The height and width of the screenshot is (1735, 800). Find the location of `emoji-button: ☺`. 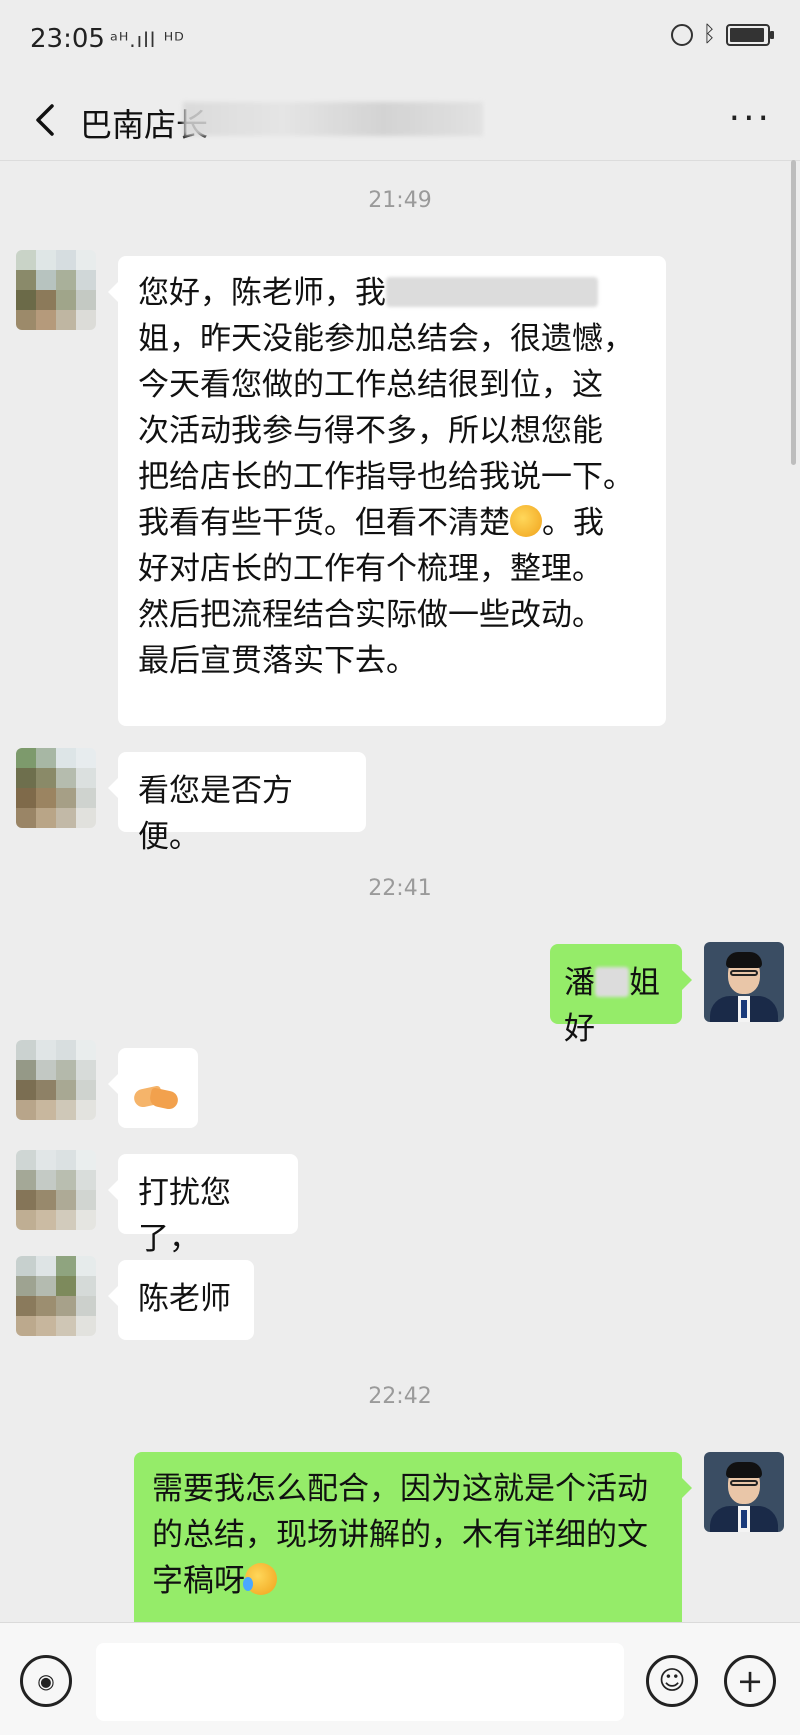

emoji-button: ☺ is located at coordinates (672, 1681).